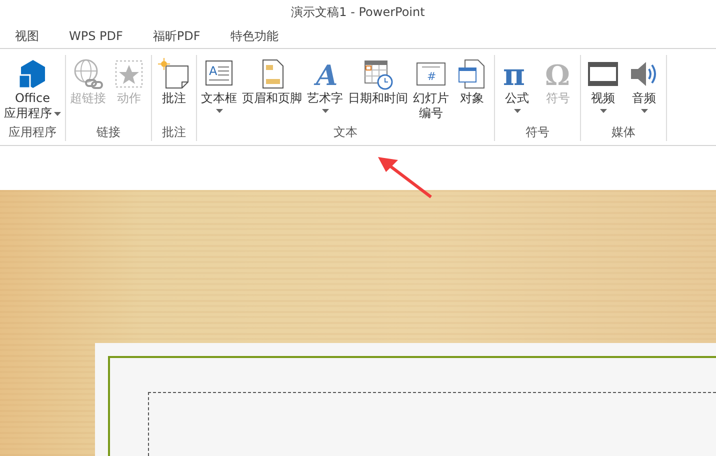 Image resolution: width=716 pixels, height=456 pixels. What do you see at coordinates (32, 132) in the screenshot?
I see `group-label: 应用程序` at bounding box center [32, 132].